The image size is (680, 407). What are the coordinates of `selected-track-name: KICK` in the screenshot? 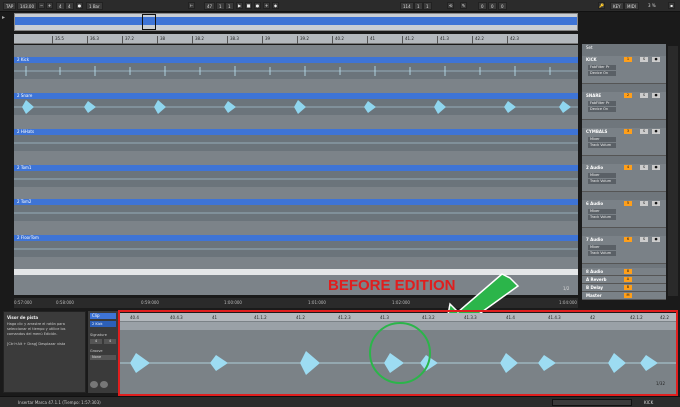 It's located at (649, 402).